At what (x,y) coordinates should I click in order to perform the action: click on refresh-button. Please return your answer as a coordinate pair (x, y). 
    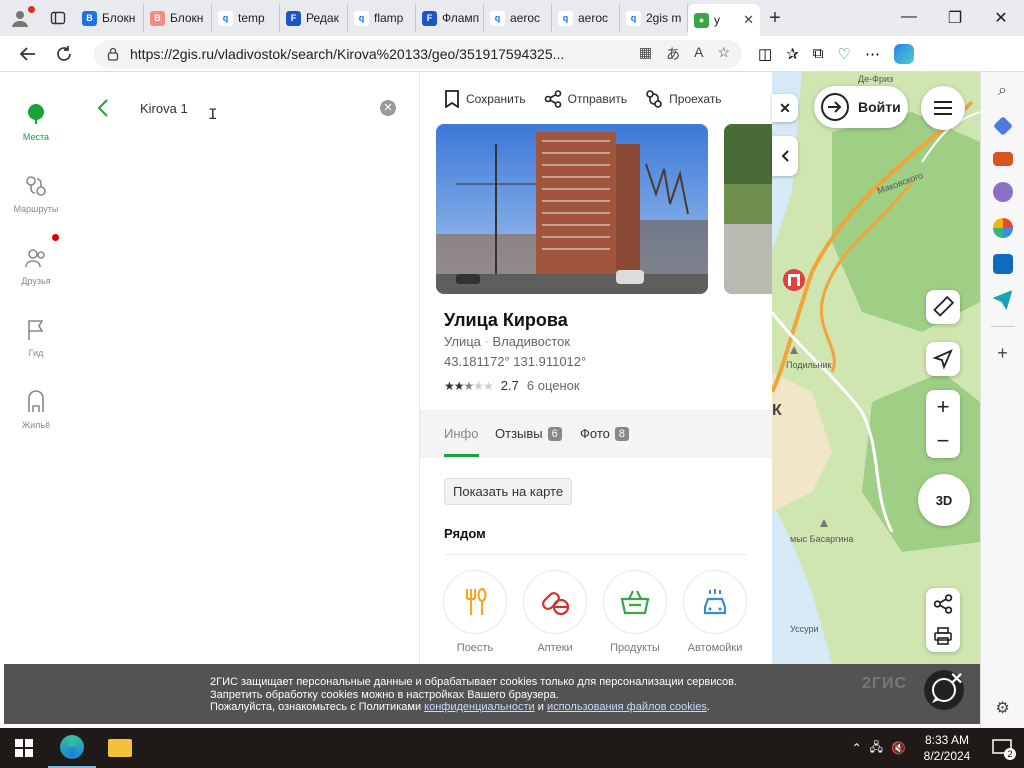
    Looking at the image, I should click on (64, 54).